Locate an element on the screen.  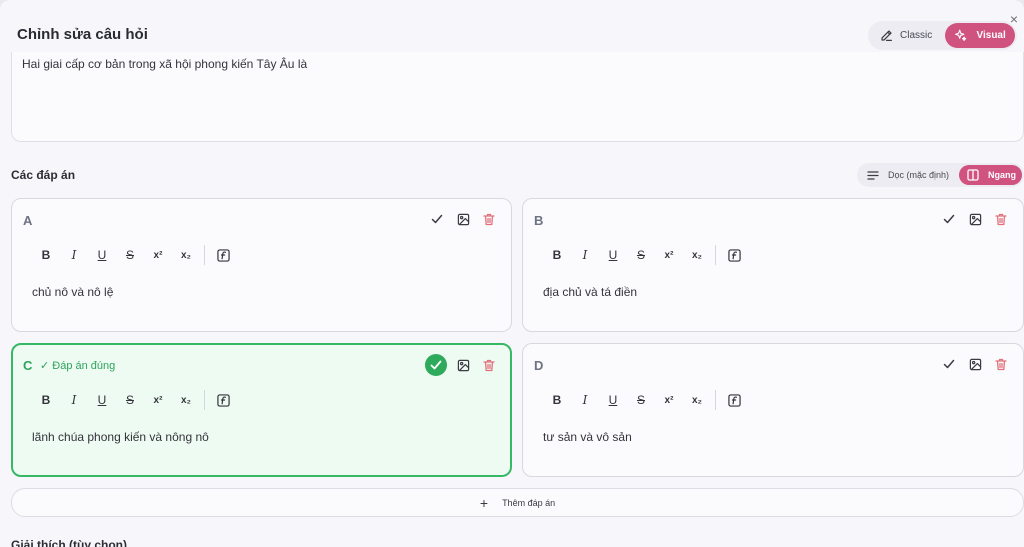
correct-answer-badge: ✓ Đáp án đúng is located at coordinates (78, 366).